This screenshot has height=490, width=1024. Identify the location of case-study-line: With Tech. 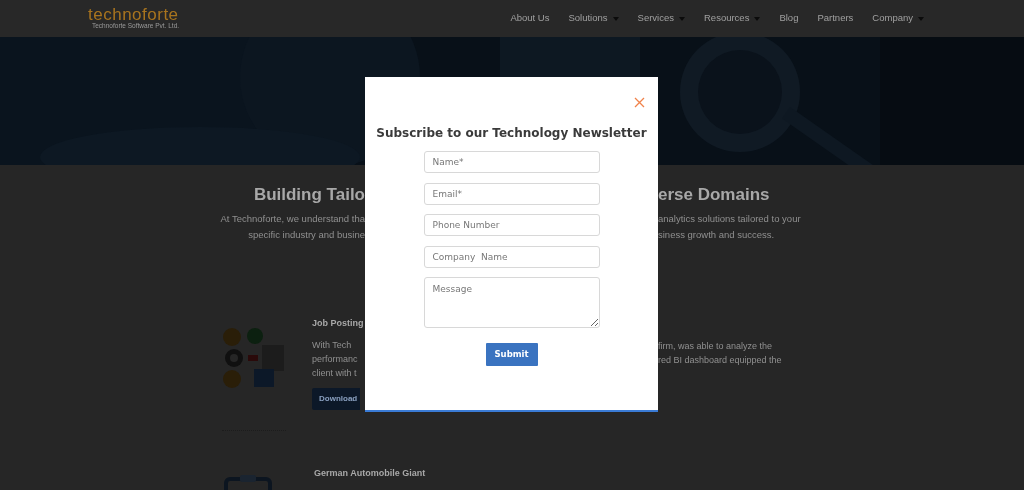
(332, 345).